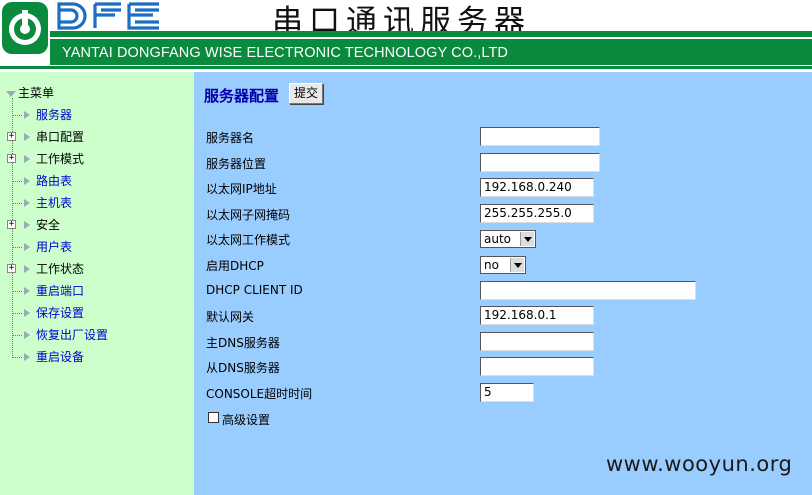 The width and height of the screenshot is (812, 495). What do you see at coordinates (243, 342) in the screenshot?
I see `primary-dns-label: 主DNS服务器` at bounding box center [243, 342].